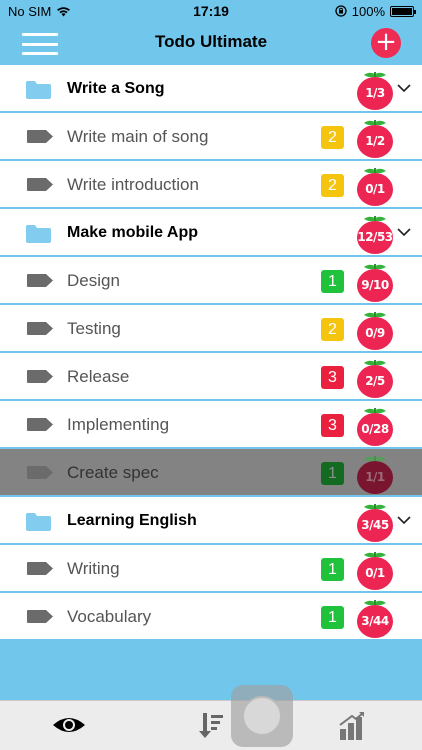 Image resolution: width=422 pixels, height=750 pixels. What do you see at coordinates (116, 88) in the screenshot?
I see `group-title: Write a Song` at bounding box center [116, 88].